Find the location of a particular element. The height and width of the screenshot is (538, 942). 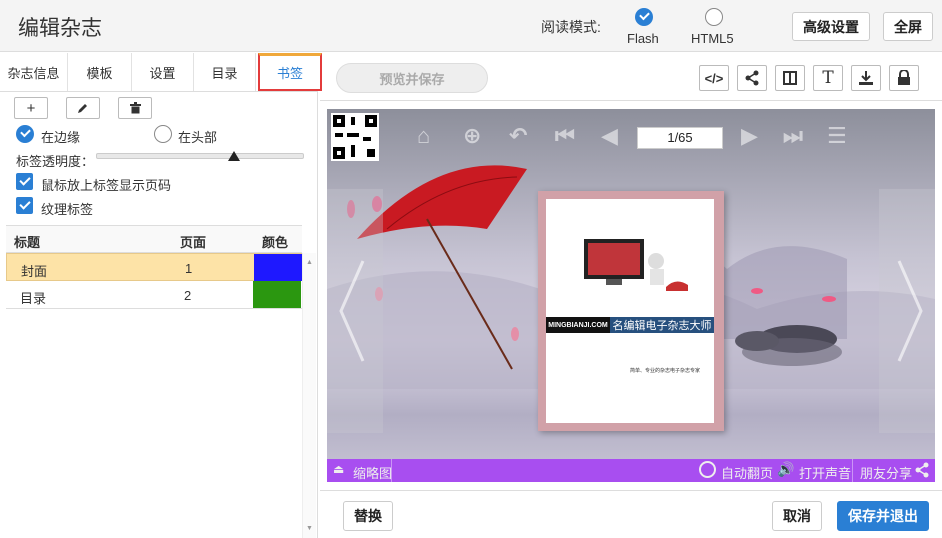

zoom-in-icon: ⊕ is located at coordinates (472, 136).